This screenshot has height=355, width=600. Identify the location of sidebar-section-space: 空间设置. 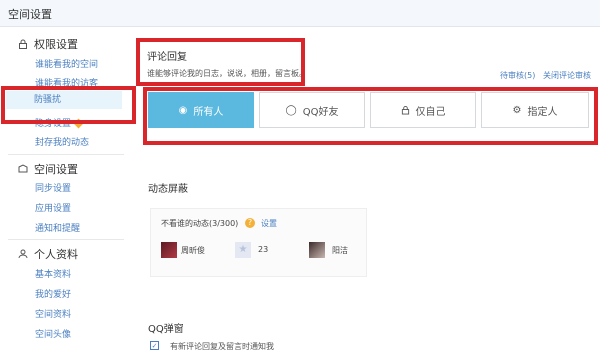
(48, 169).